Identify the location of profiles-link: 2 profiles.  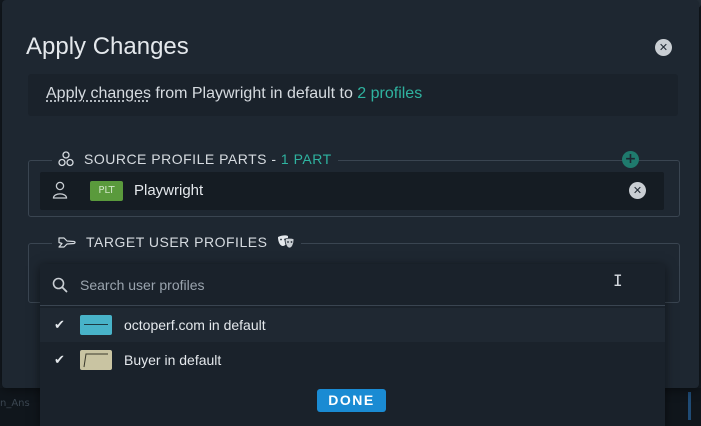
(389, 93).